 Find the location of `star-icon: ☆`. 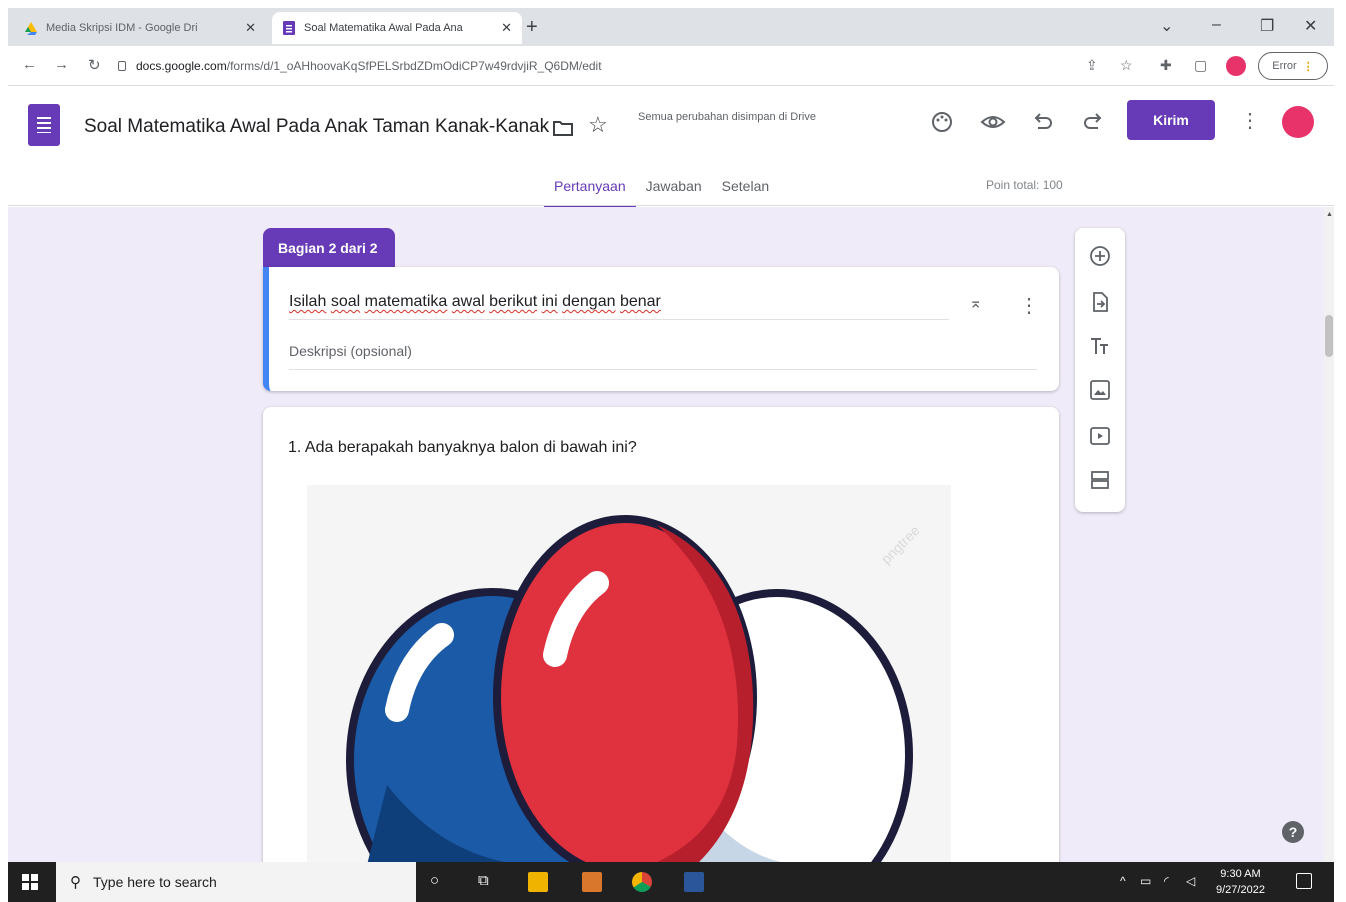

star-icon: ☆ is located at coordinates (598, 125).